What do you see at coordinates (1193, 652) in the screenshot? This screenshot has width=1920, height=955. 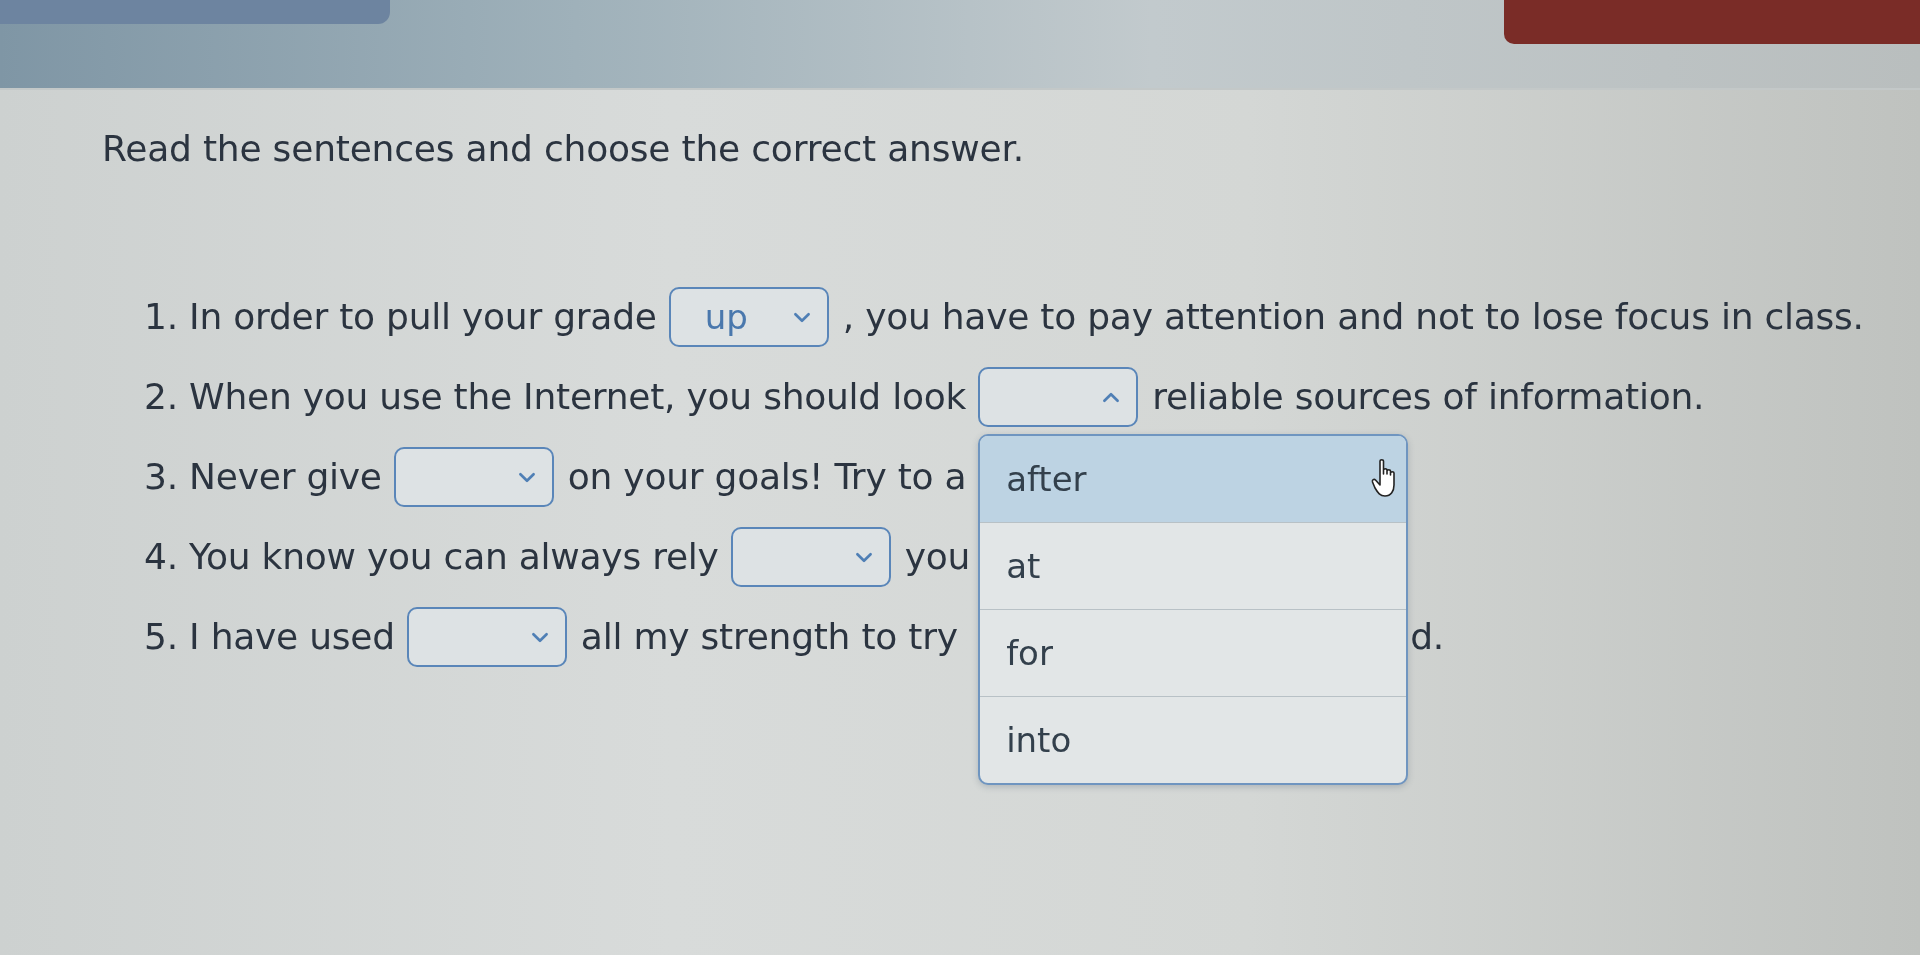 I see `dropdown-option: for` at bounding box center [1193, 652].